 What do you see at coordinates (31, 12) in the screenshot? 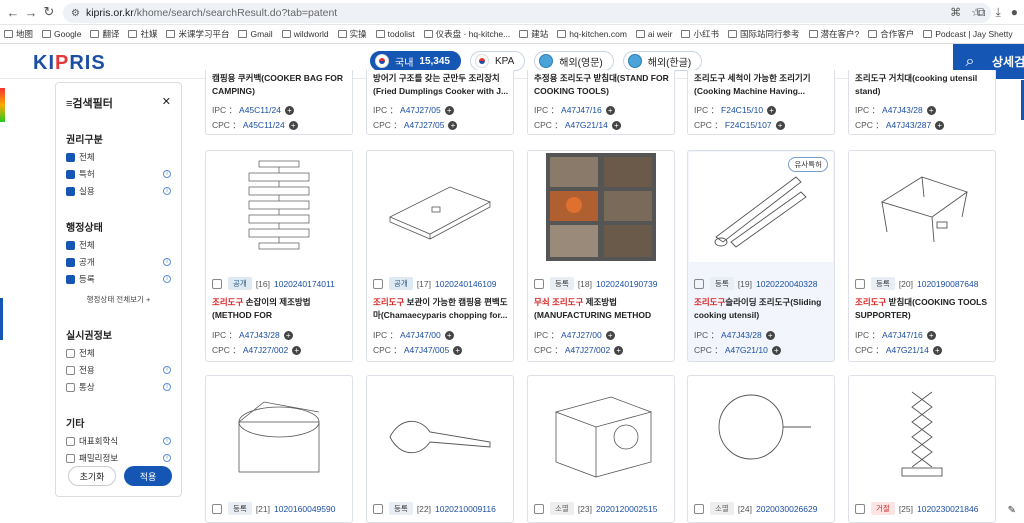
I see `forward-icon: →` at bounding box center [31, 12].